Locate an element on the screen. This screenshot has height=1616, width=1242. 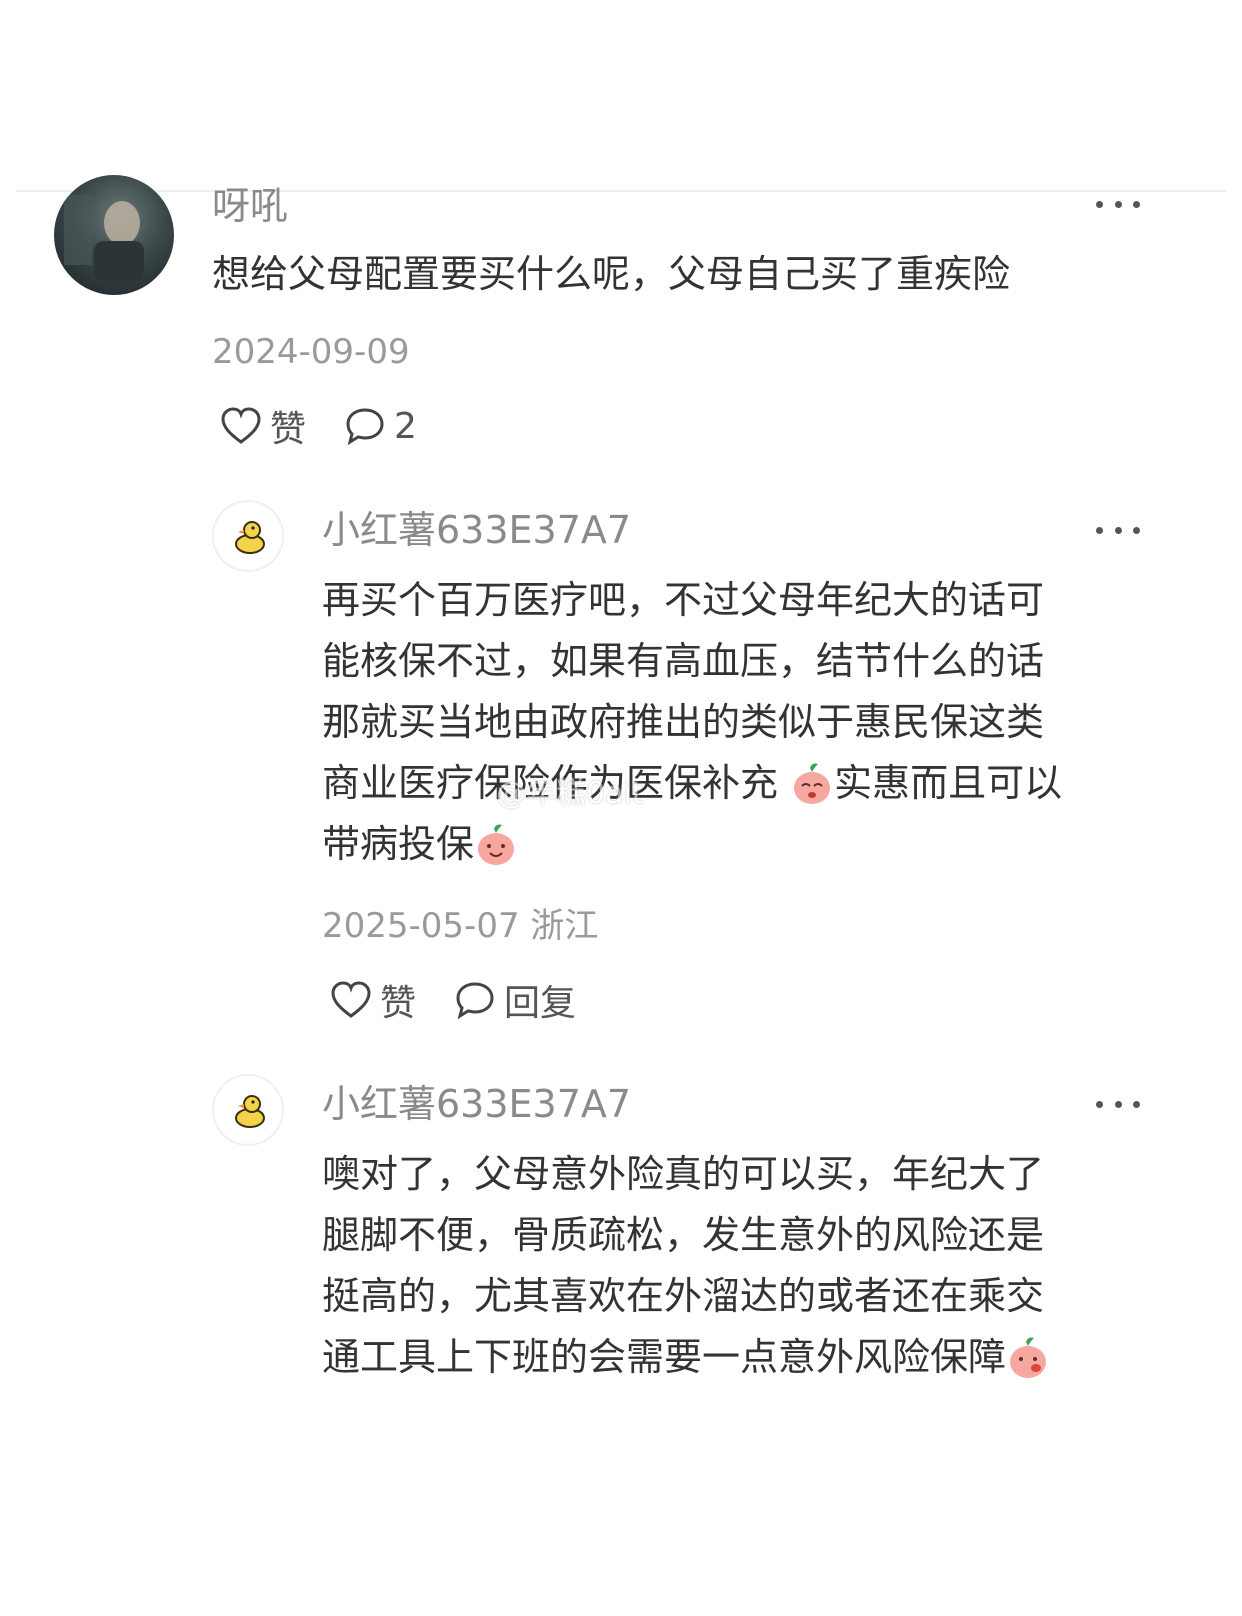
reply-actions: 赞 回复 is located at coordinates (472, 1001).